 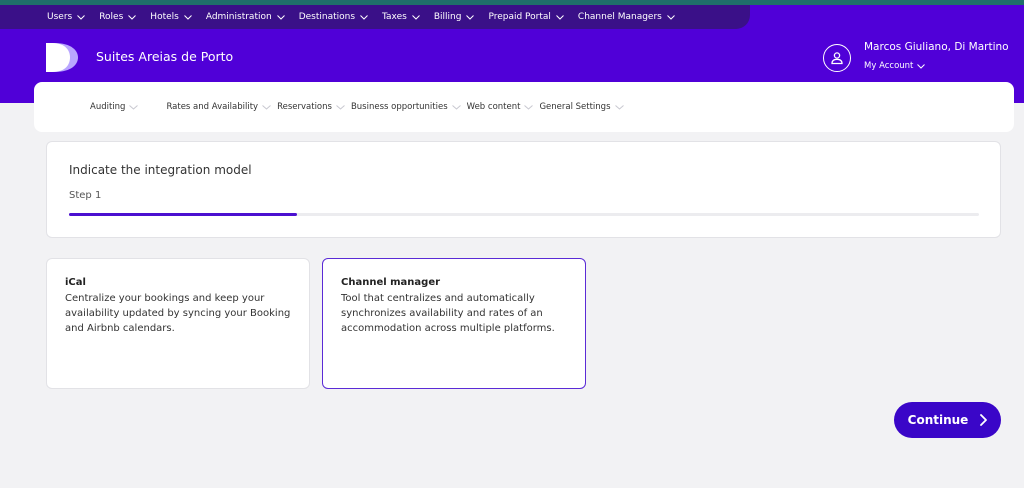 What do you see at coordinates (85, 195) in the screenshot?
I see `step-label: Step 1` at bounding box center [85, 195].